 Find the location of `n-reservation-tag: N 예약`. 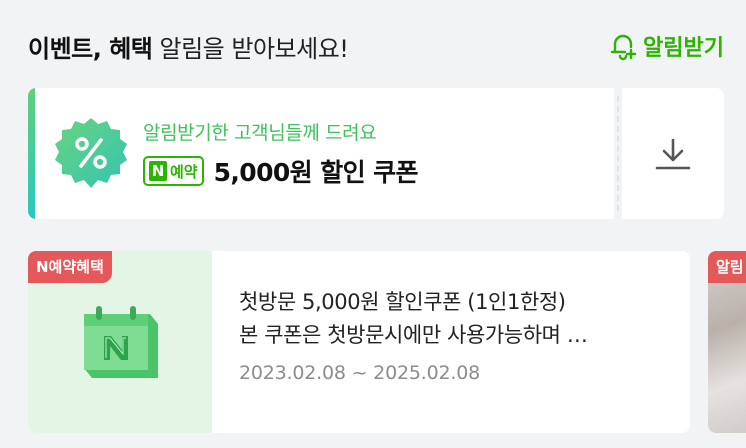

n-reservation-tag: N 예약 is located at coordinates (173, 171).